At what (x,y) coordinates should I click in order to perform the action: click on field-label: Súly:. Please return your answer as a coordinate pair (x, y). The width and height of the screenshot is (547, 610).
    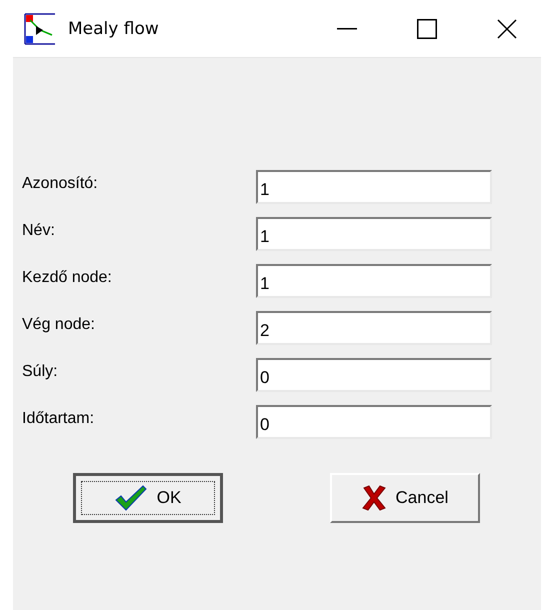
    Looking at the image, I should click on (40, 371).